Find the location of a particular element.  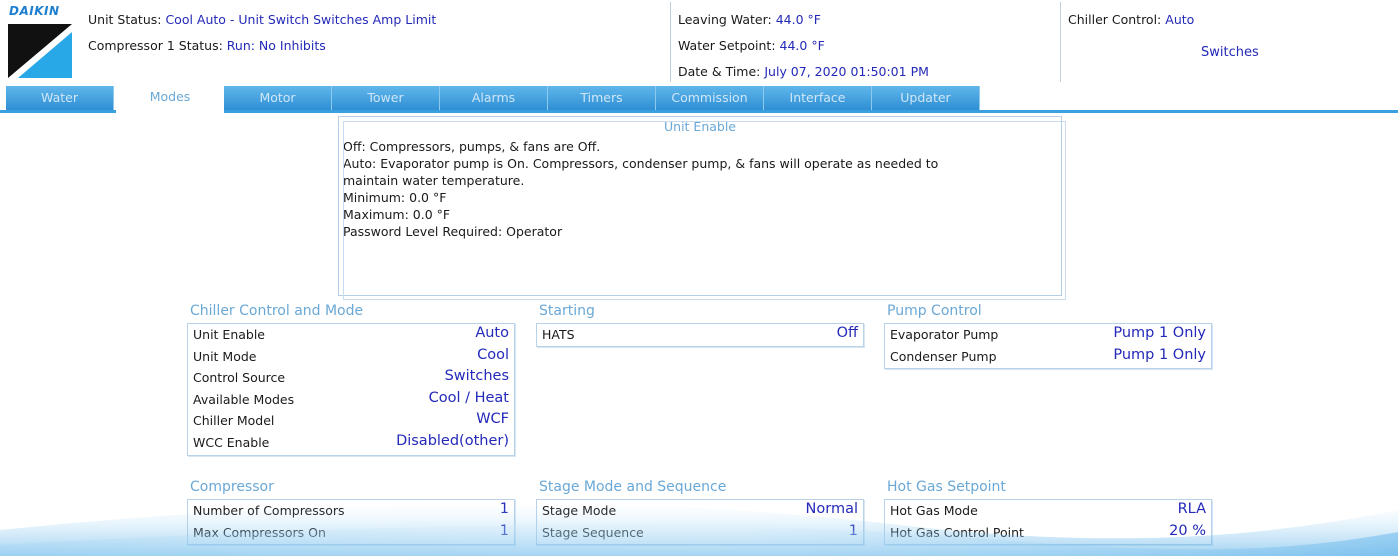

leaving-water-label: Leaving Water: is located at coordinates (725, 19).